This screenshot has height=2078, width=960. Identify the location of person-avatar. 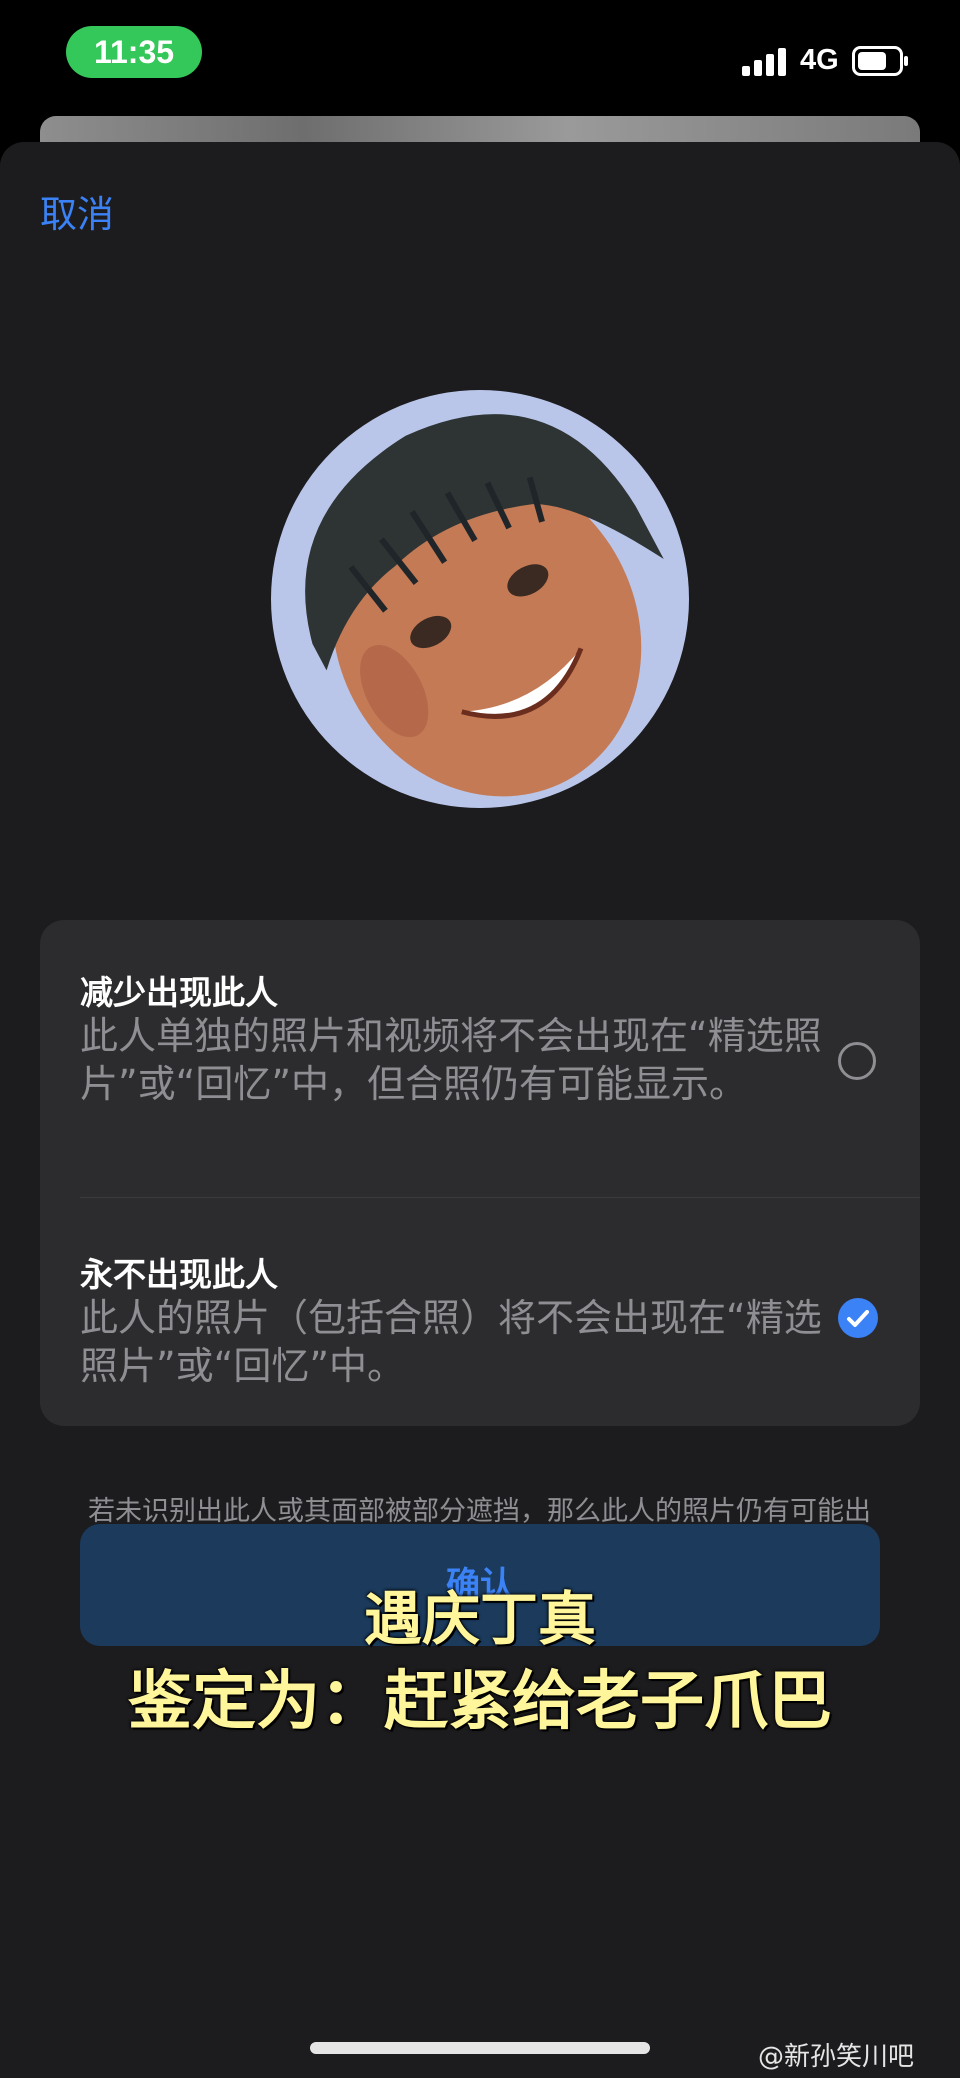
(480, 599).